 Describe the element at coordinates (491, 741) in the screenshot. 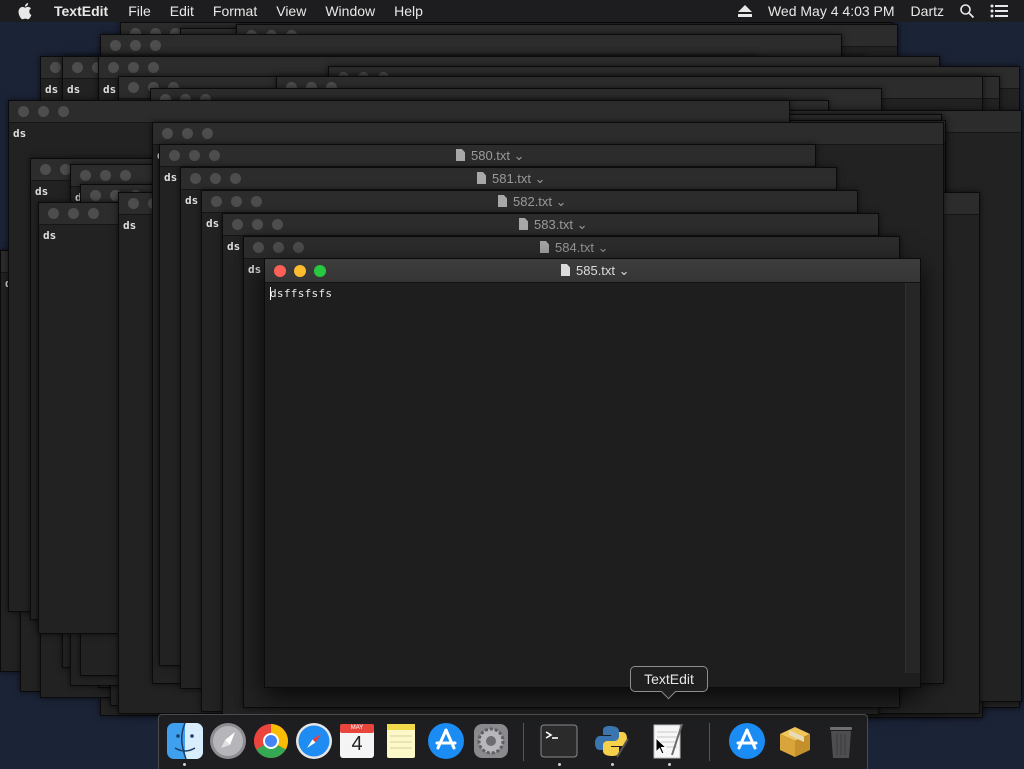

I see `system-preferences-icon` at that location.